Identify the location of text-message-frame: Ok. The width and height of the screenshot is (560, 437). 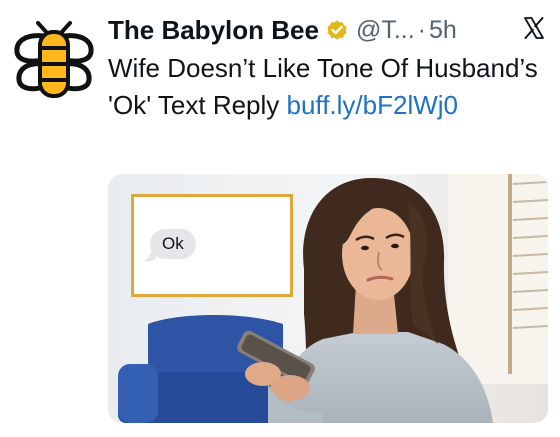
(212, 245).